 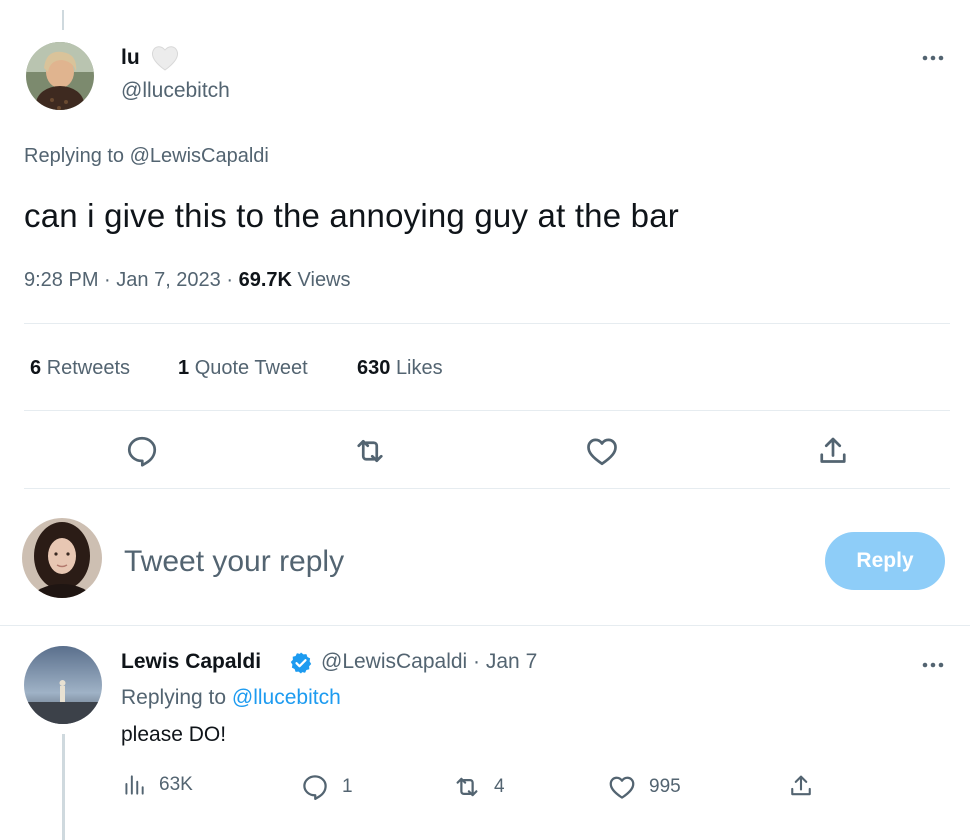 What do you see at coordinates (134, 785) in the screenshot?
I see `views-icon` at bounding box center [134, 785].